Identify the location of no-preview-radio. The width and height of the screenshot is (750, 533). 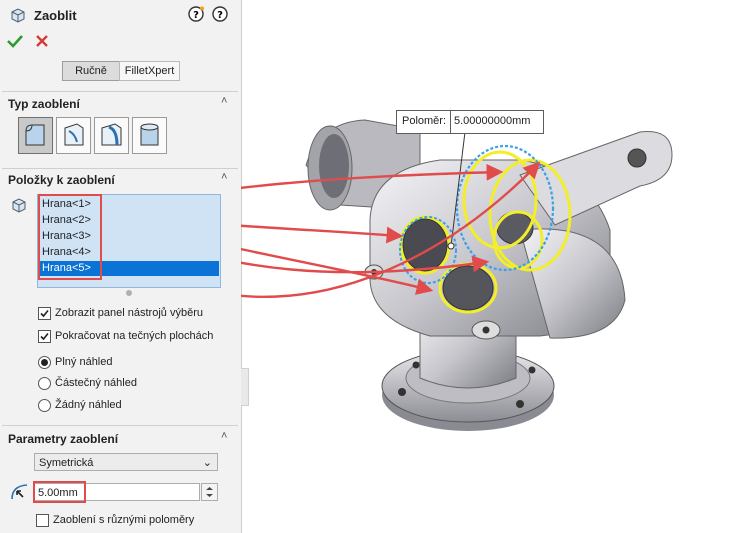
(44, 405).